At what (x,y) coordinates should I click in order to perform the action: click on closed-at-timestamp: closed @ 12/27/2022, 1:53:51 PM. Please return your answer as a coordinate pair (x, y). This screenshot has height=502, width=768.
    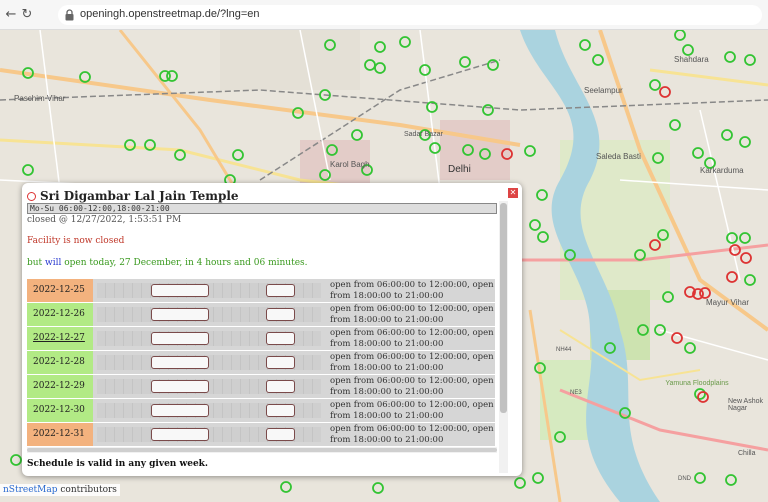
    Looking at the image, I should click on (104, 220).